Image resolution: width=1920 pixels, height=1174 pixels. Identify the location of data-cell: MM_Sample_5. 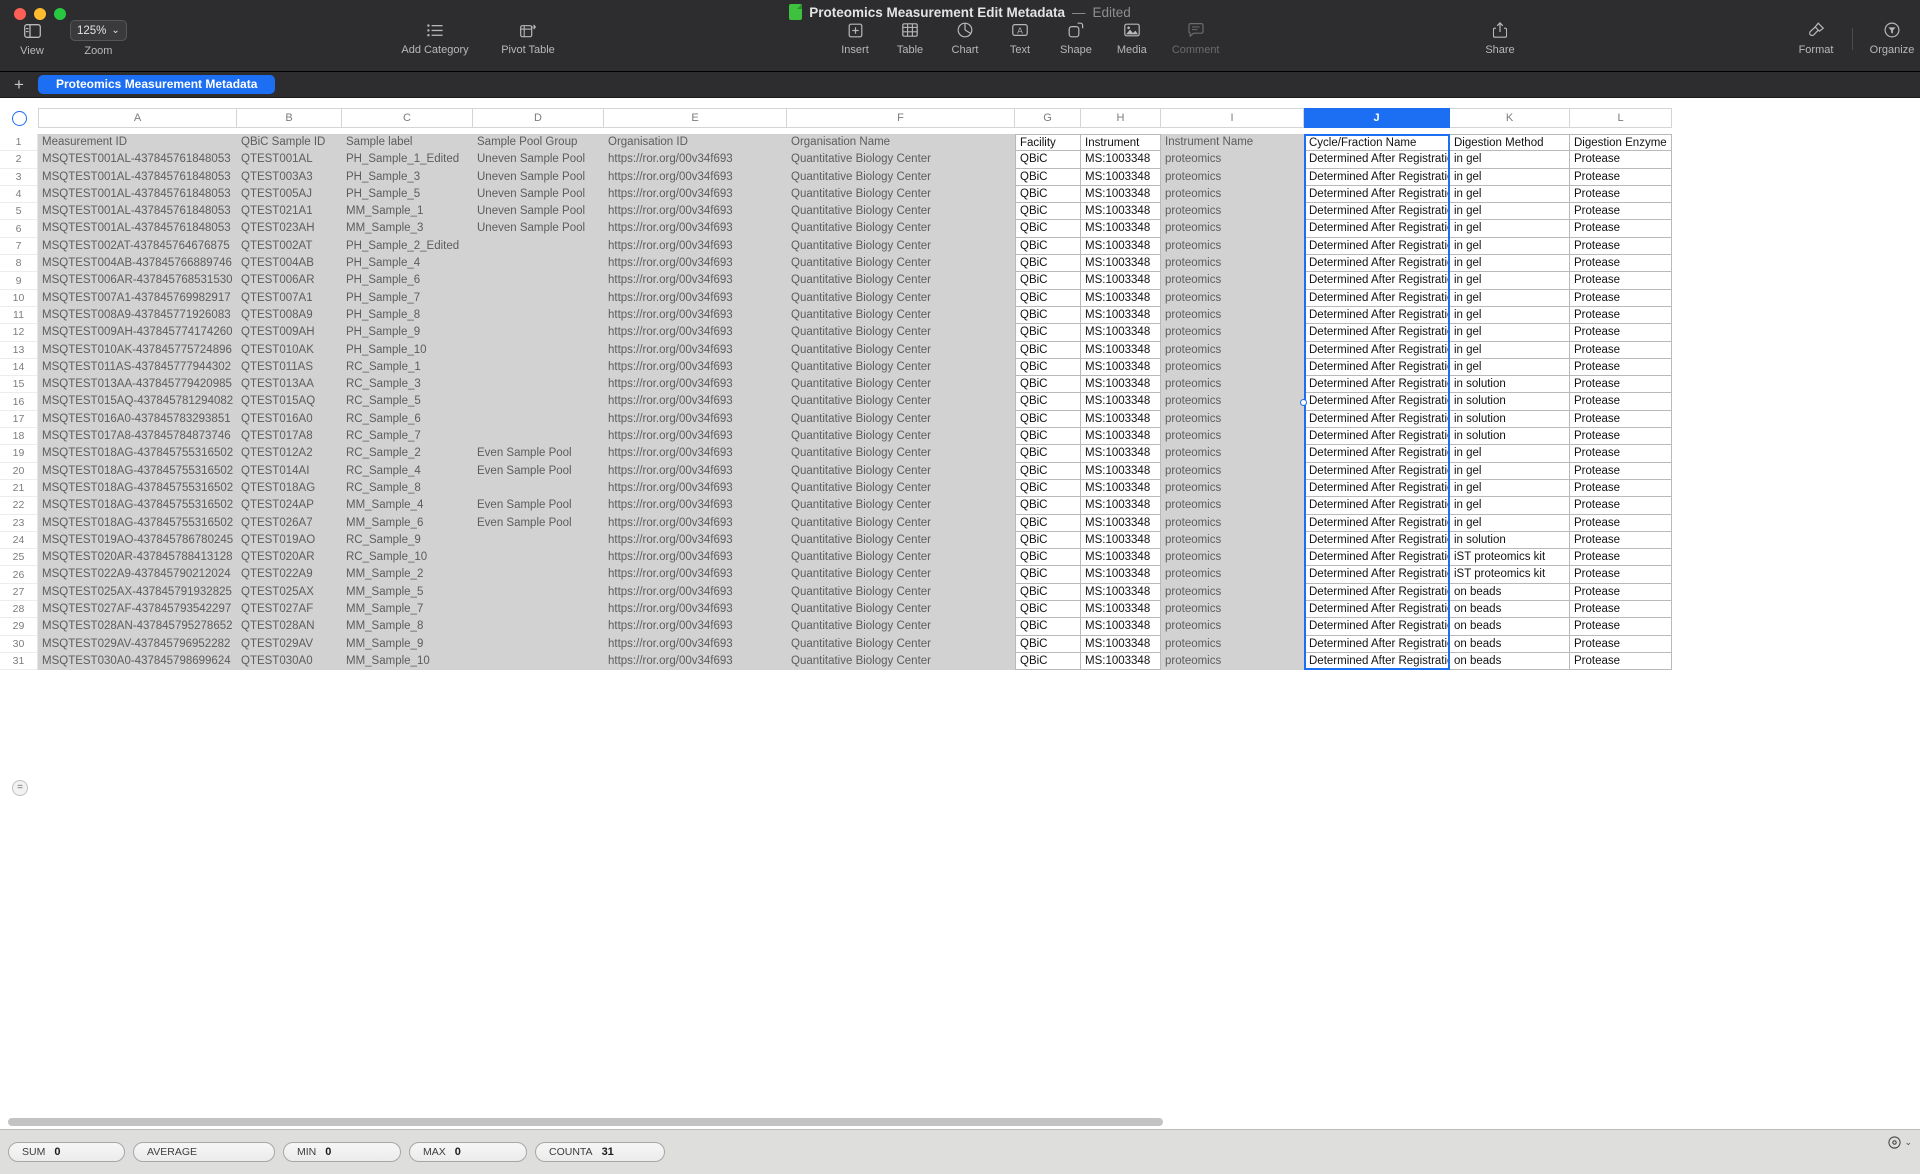
(407, 592).